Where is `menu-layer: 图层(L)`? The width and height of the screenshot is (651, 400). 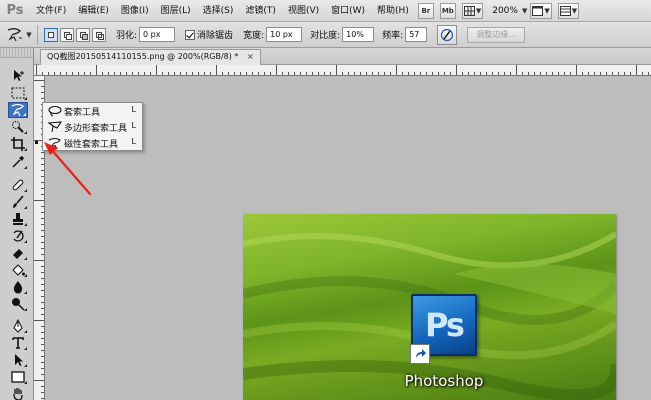 menu-layer: 图层(L) is located at coordinates (176, 11).